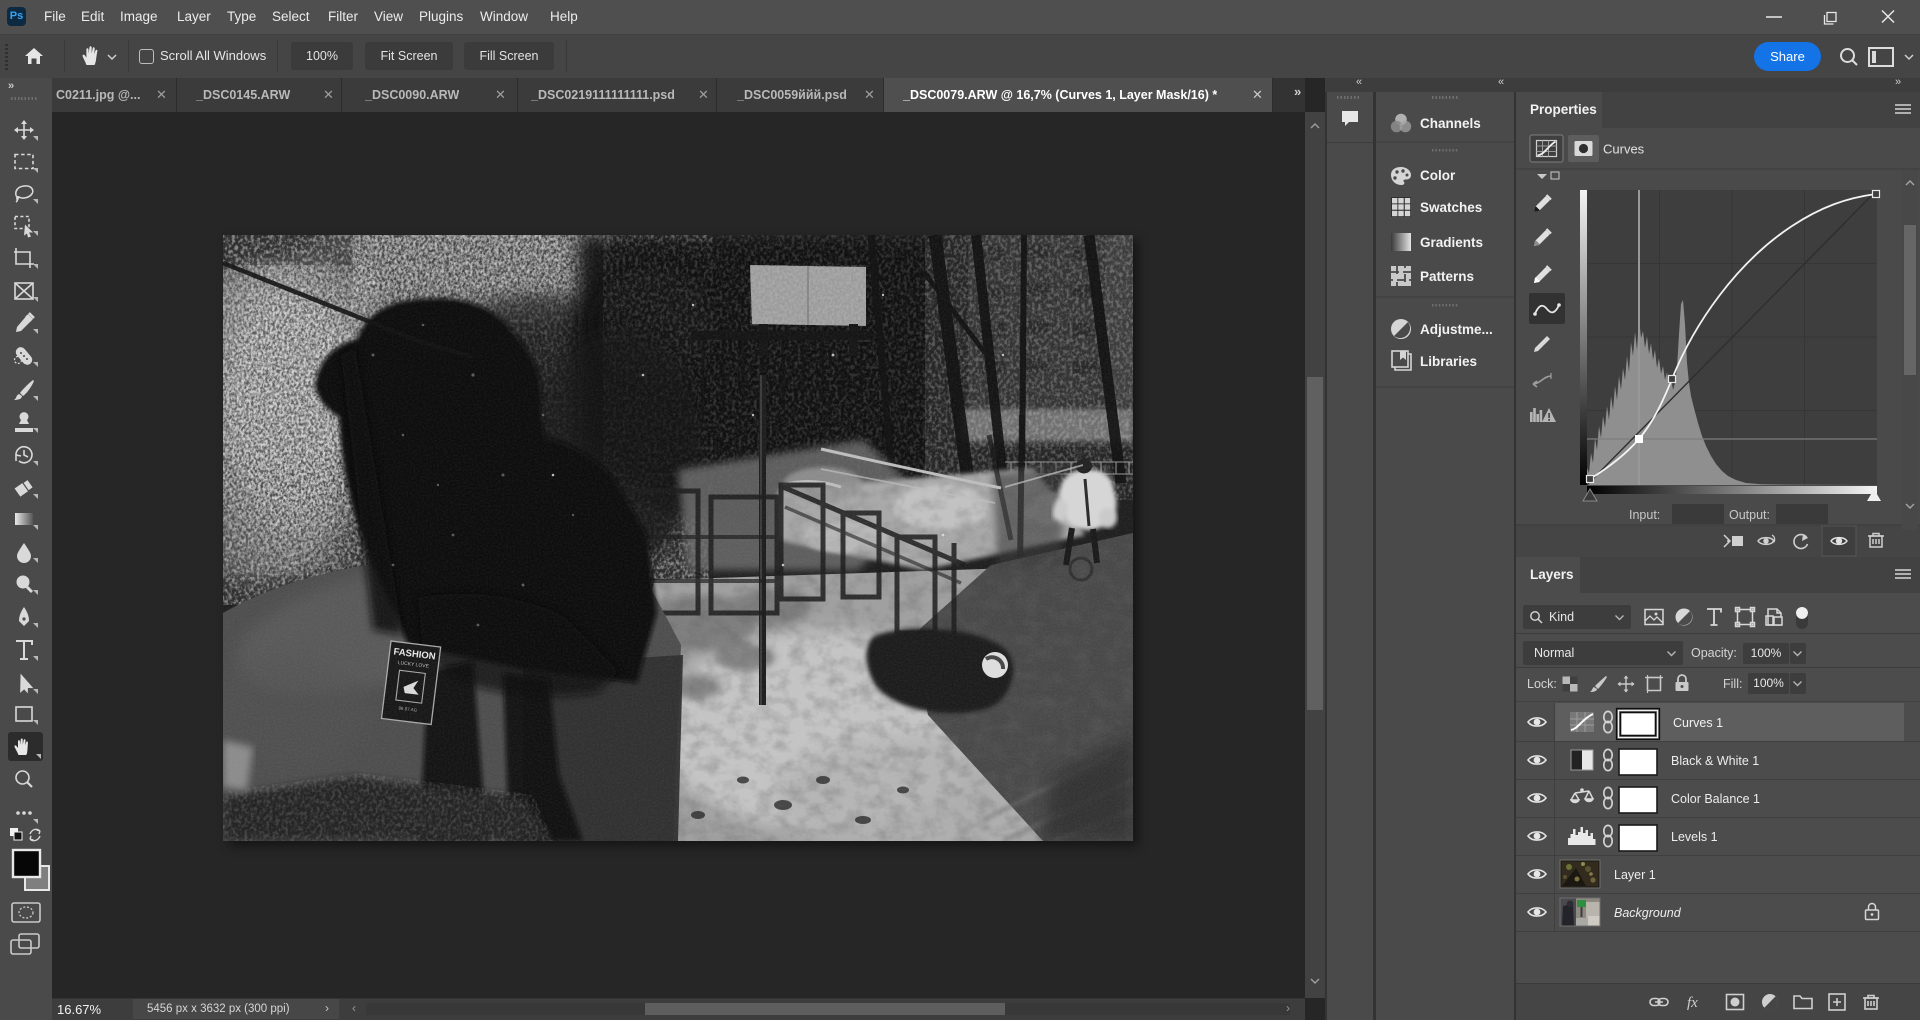  I want to click on svg-text: Channels, so click(1450, 123).